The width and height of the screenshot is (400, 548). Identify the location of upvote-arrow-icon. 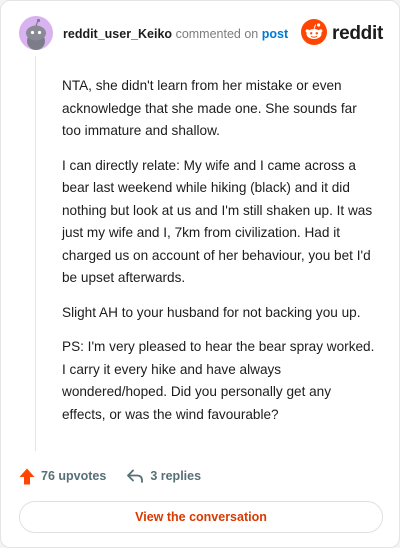
(27, 476).